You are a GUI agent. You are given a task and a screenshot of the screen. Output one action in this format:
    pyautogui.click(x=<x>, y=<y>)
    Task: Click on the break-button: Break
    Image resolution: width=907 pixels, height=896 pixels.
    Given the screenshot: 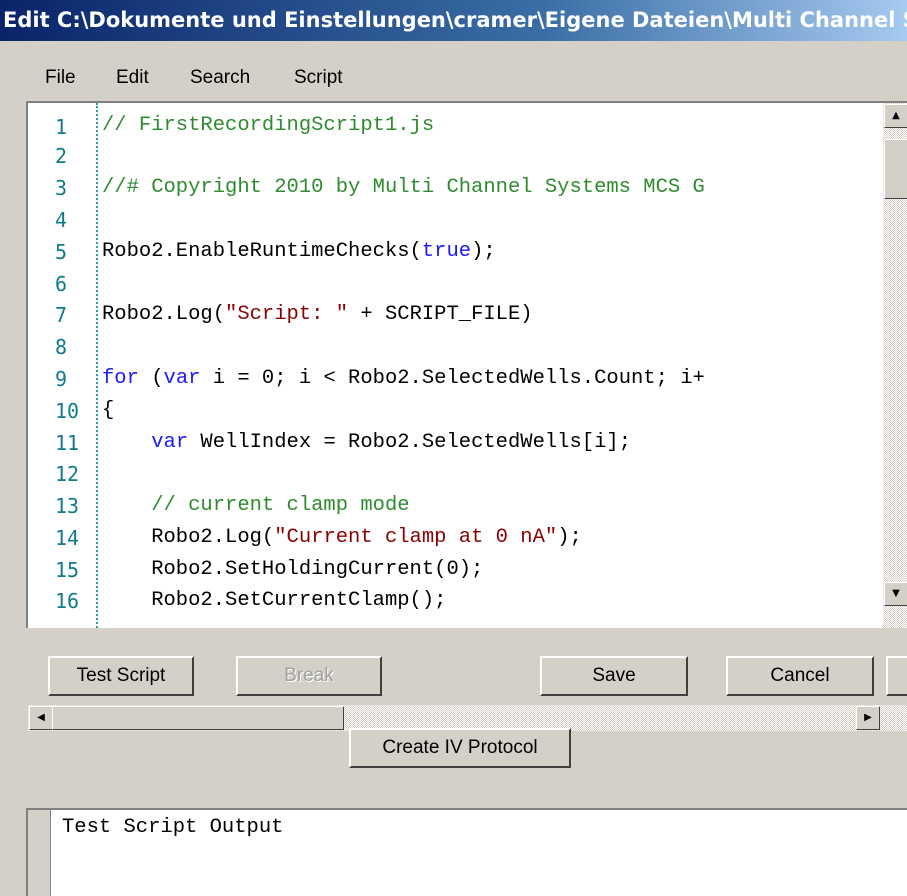 What is the action you would take?
    pyautogui.click(x=309, y=676)
    